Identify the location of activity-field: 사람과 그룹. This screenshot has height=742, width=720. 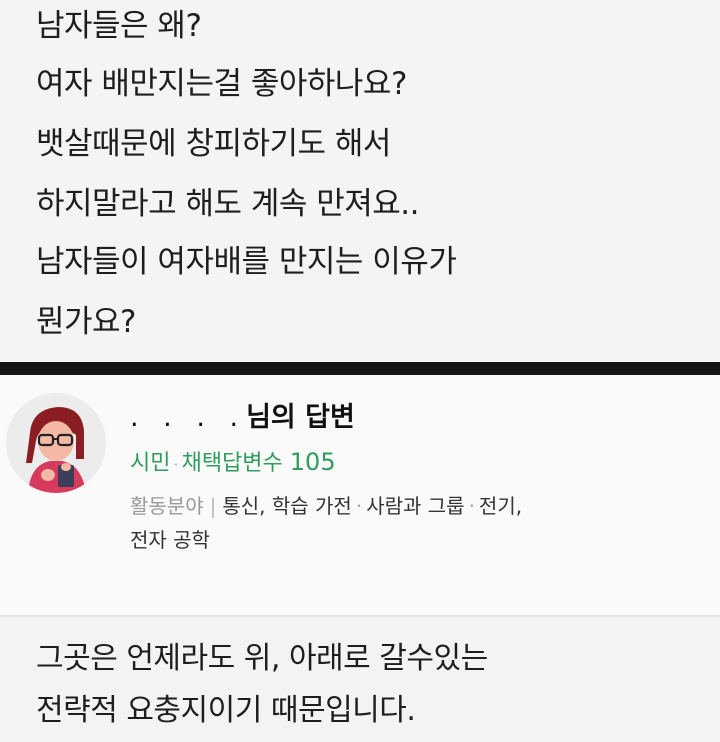
(415, 506).